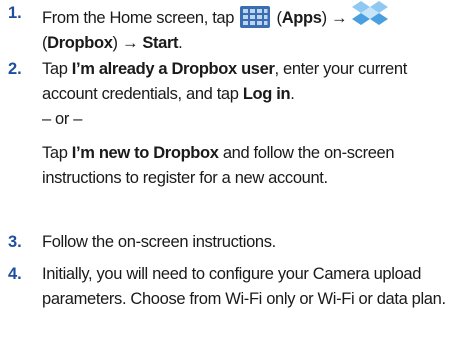  I want to click on apps-label: Apps, so click(301, 18).